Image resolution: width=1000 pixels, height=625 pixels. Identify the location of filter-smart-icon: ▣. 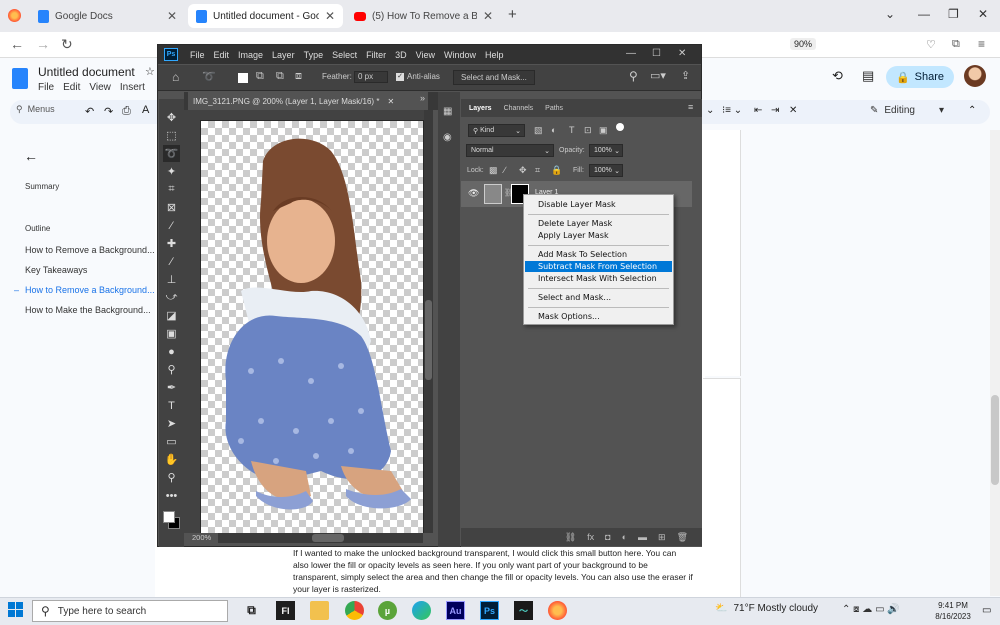
(603, 130).